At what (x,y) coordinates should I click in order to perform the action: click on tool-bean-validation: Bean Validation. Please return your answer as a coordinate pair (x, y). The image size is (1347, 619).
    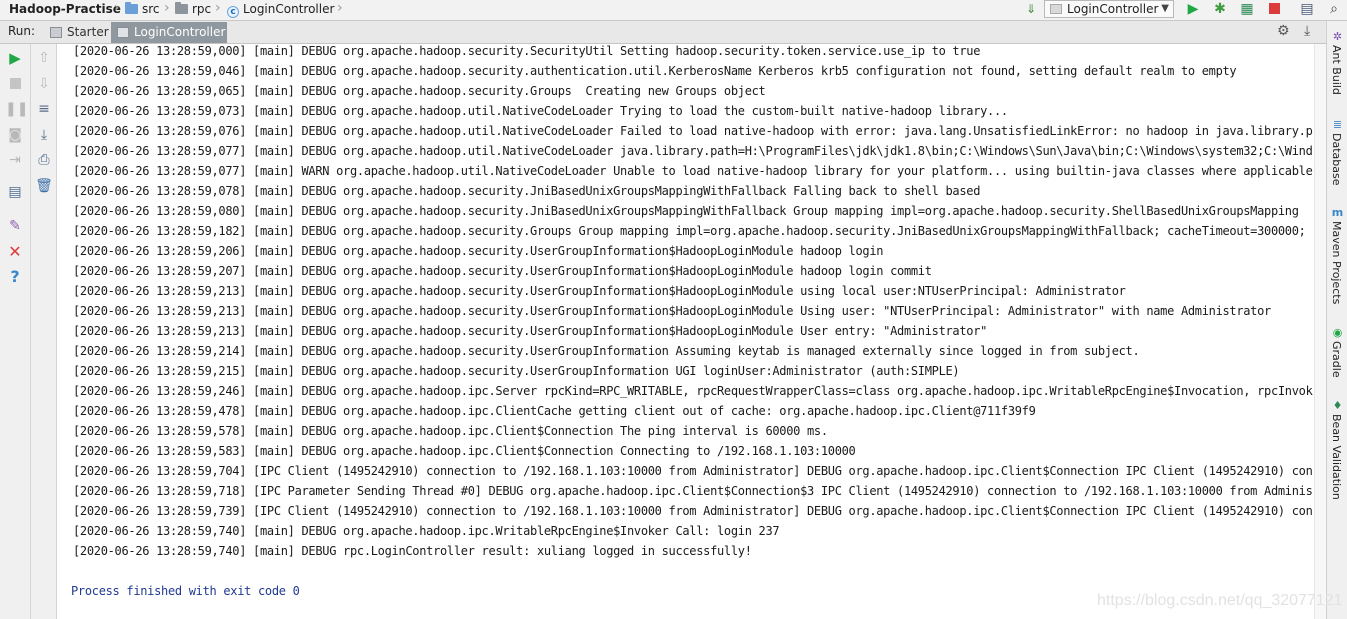
    Looking at the image, I should click on (1336, 457).